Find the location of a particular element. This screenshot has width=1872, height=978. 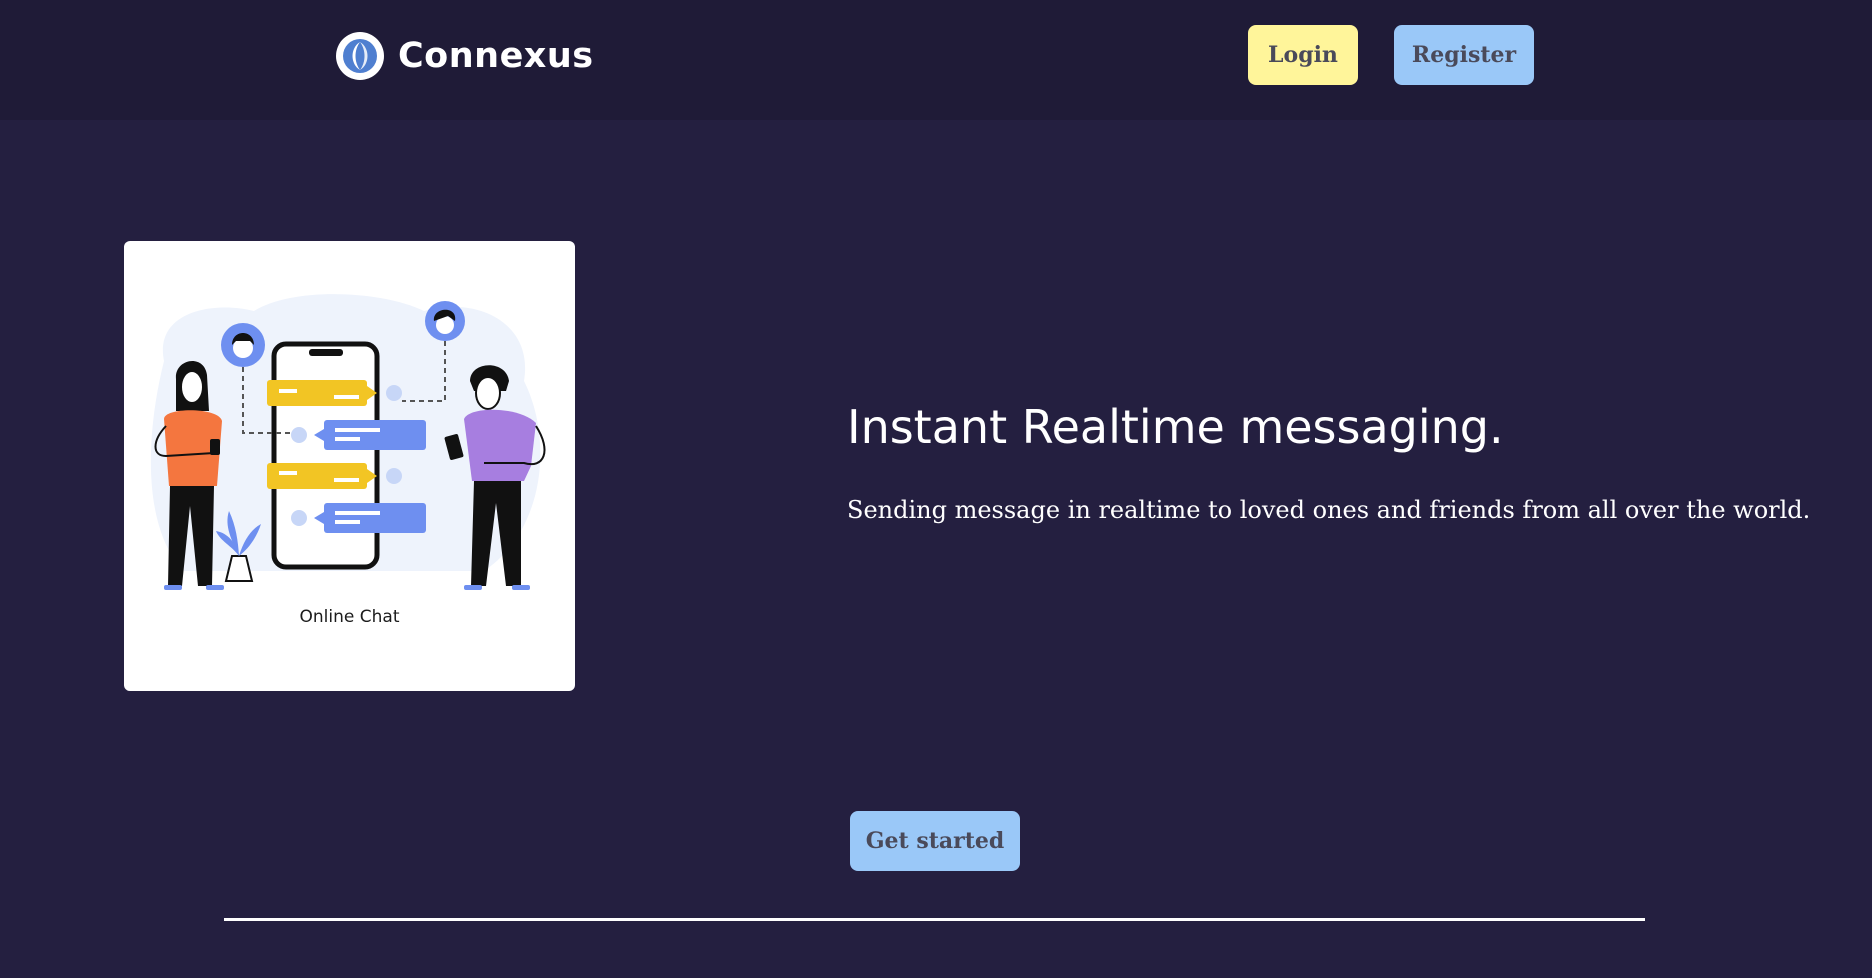

swirl-logo-icon is located at coordinates (360, 56).